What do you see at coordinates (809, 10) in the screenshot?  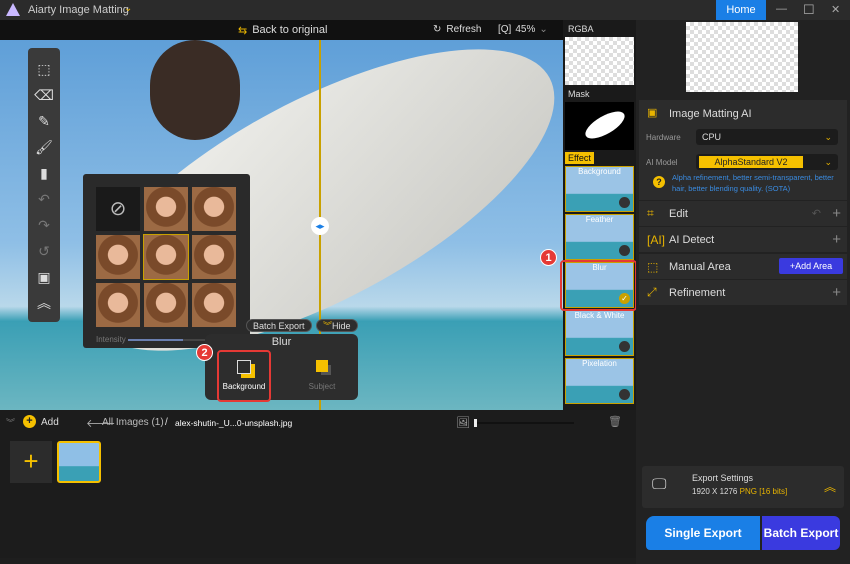 I see `maximize-button: ☐` at bounding box center [809, 10].